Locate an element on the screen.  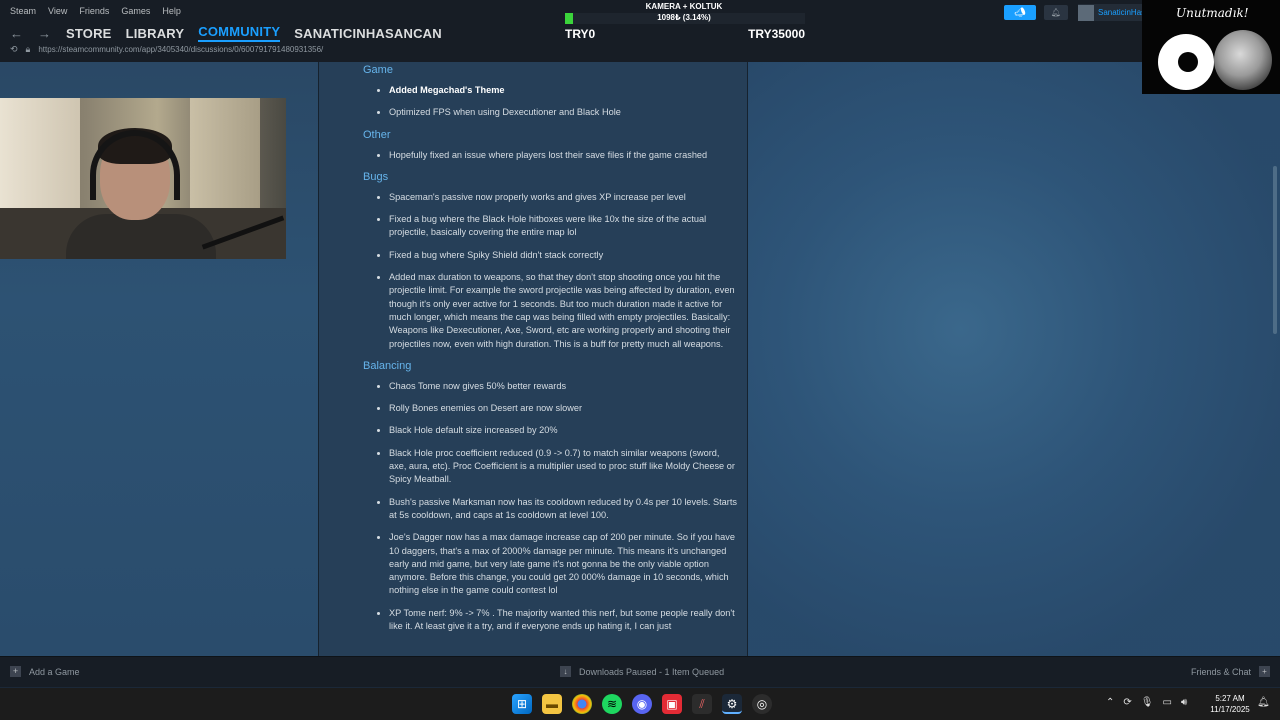
menu-games: Games is located at coordinates (135, 11).